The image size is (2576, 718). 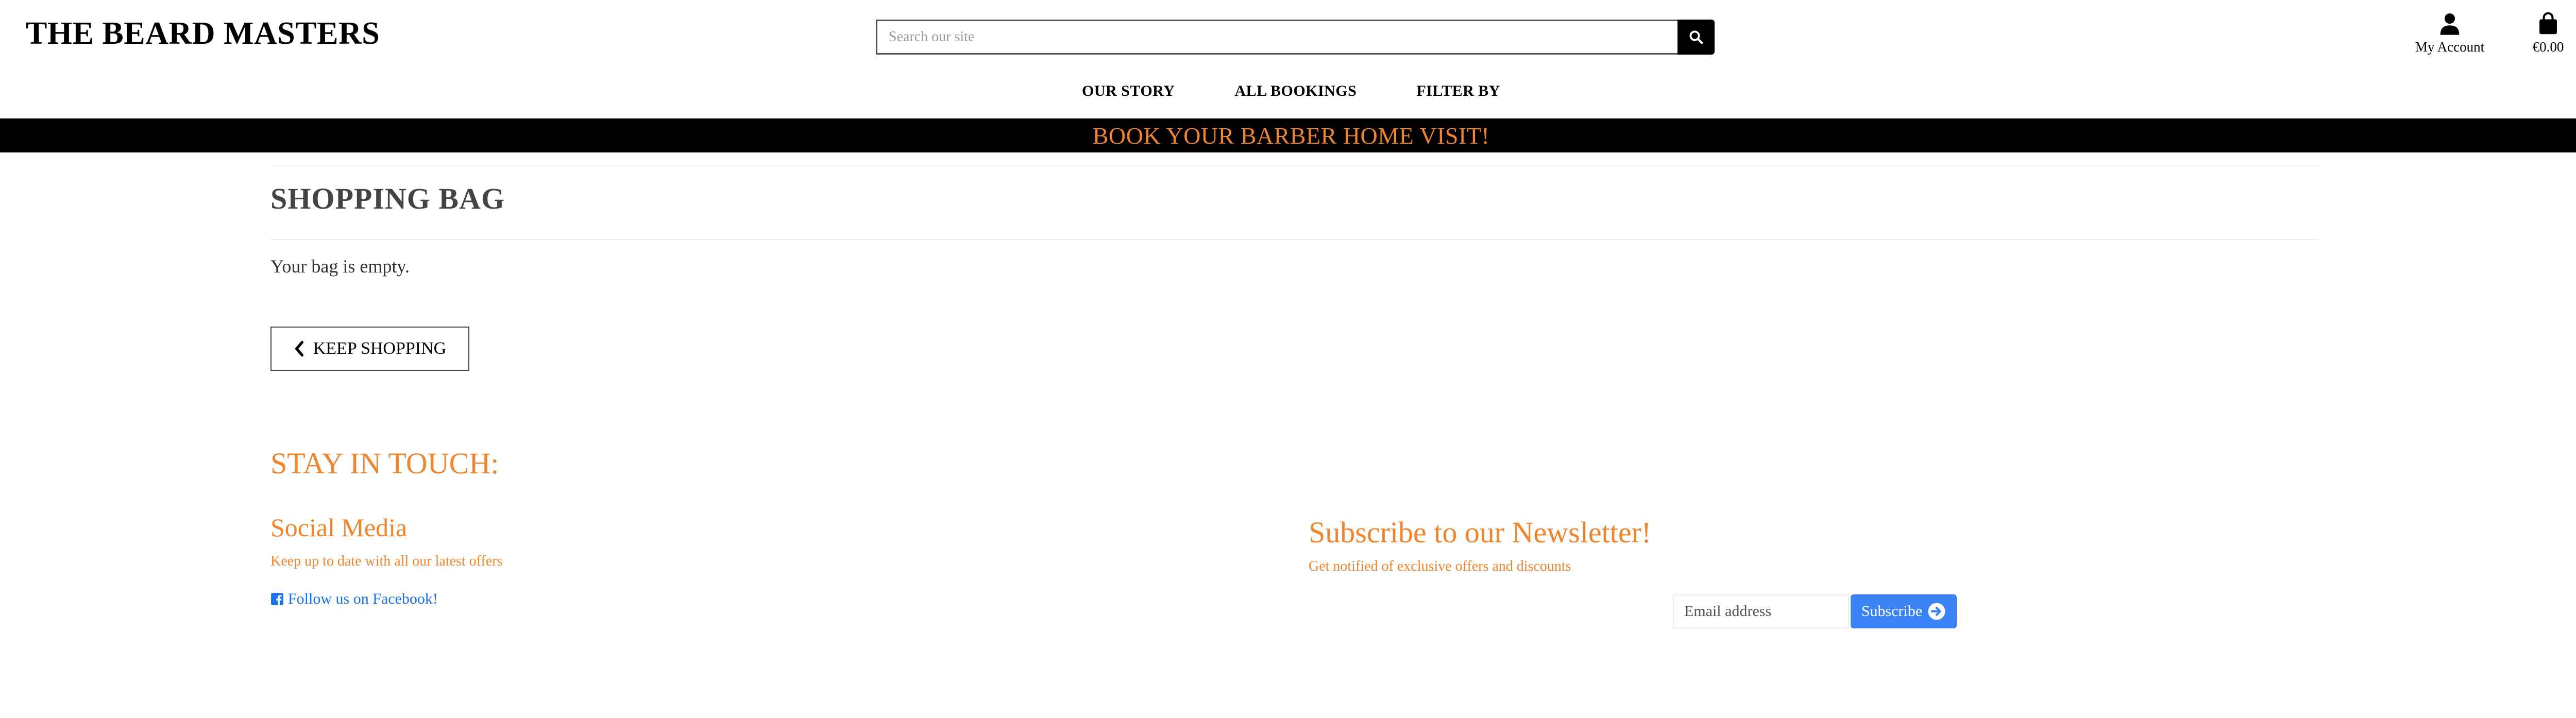 What do you see at coordinates (203, 33) in the screenshot?
I see `site-logo: THE BEARD MASTERS` at bounding box center [203, 33].